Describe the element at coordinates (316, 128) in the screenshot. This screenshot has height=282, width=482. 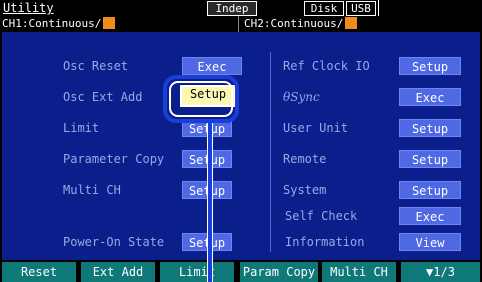
I see `user-unit-label: User Unit` at that location.